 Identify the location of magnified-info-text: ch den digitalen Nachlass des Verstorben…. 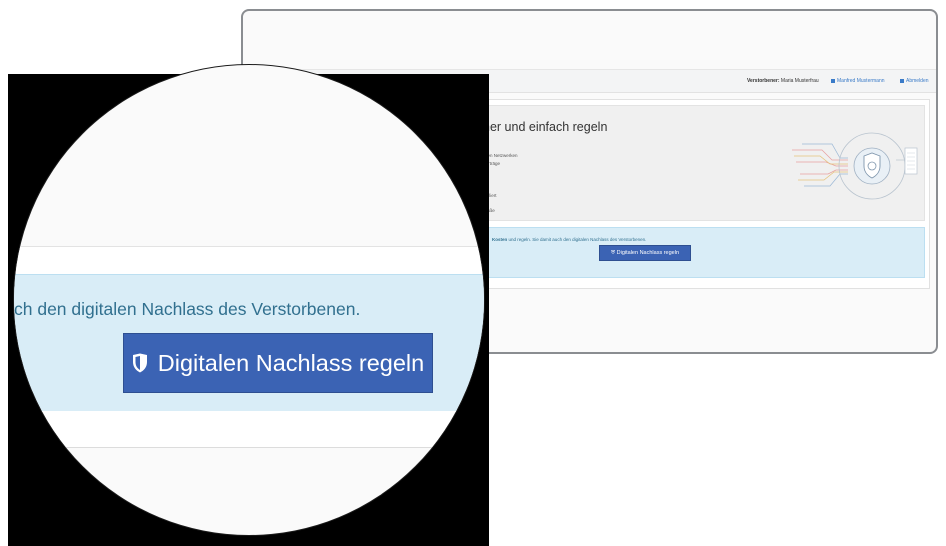
(187, 309).